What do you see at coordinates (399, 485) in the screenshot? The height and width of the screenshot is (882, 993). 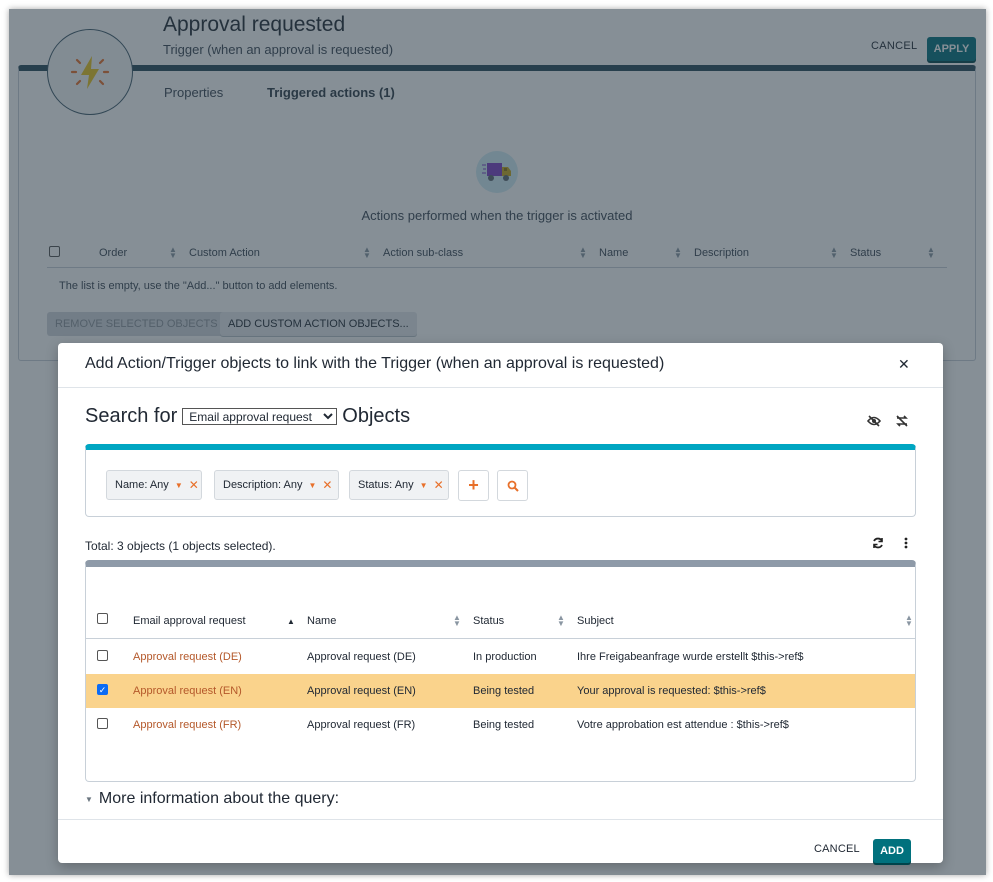 I see `criterion-status: Status: Any ▼ ✕` at bounding box center [399, 485].